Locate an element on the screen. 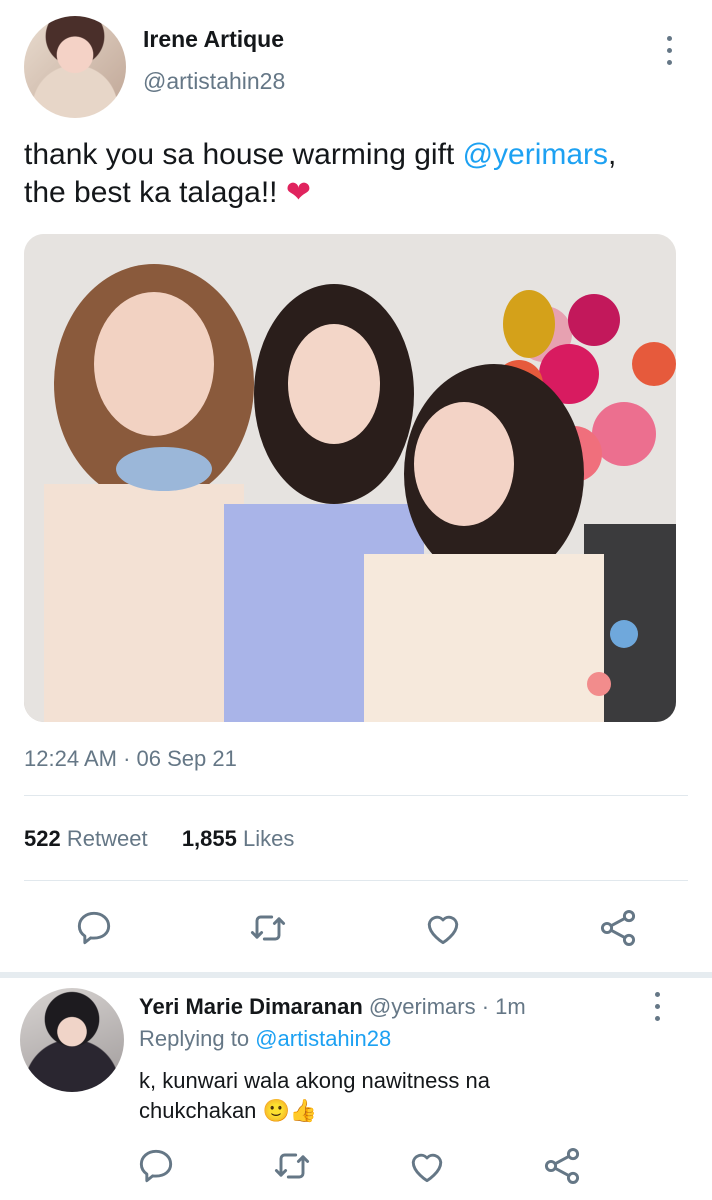 This screenshot has height=1200, width=712. retweet-icon is located at coordinates (268, 928).